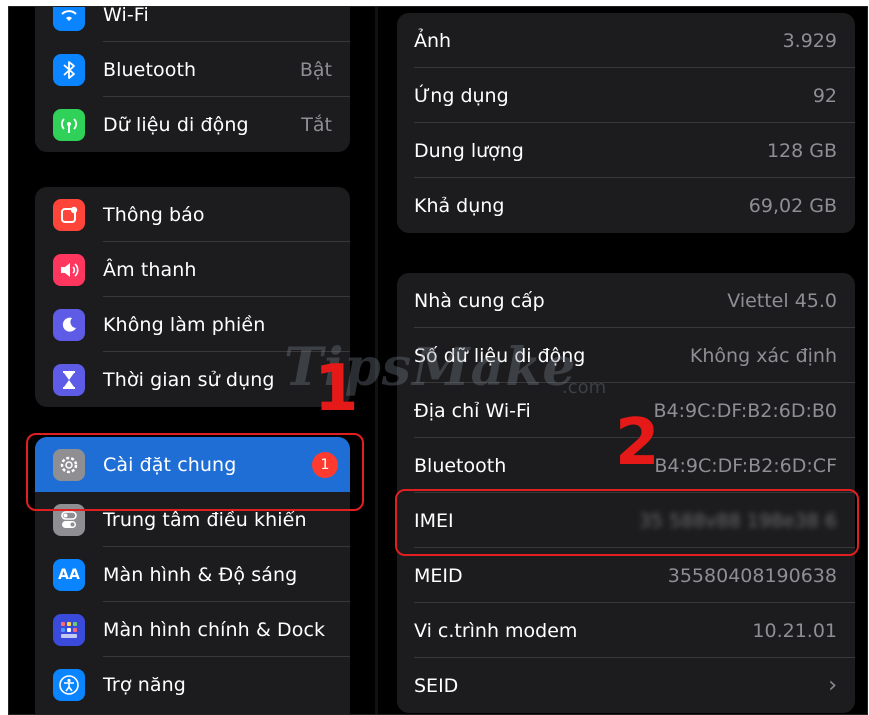  Describe the element at coordinates (479, 300) in the screenshot. I see `info-label: Nhà cung cấp` at that location.